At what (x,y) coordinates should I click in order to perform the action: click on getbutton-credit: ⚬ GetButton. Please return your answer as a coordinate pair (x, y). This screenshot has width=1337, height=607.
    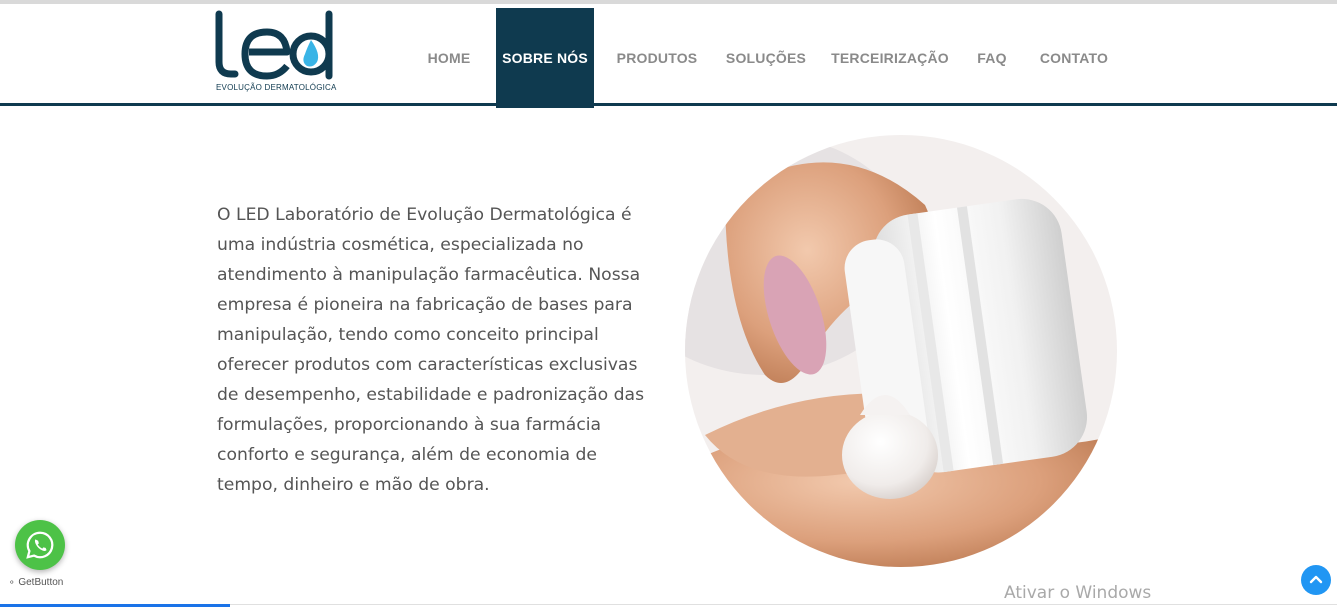
    Looking at the image, I should click on (35, 582).